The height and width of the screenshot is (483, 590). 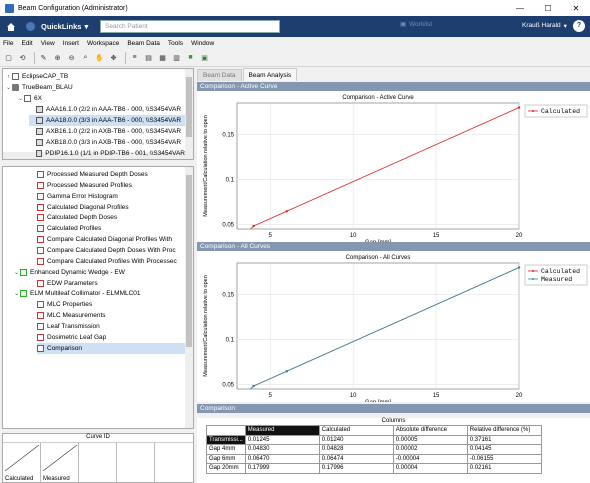 What do you see at coordinates (64, 26) in the screenshot?
I see `quicklinks-menu: QuickLinks ▾` at bounding box center [64, 26].